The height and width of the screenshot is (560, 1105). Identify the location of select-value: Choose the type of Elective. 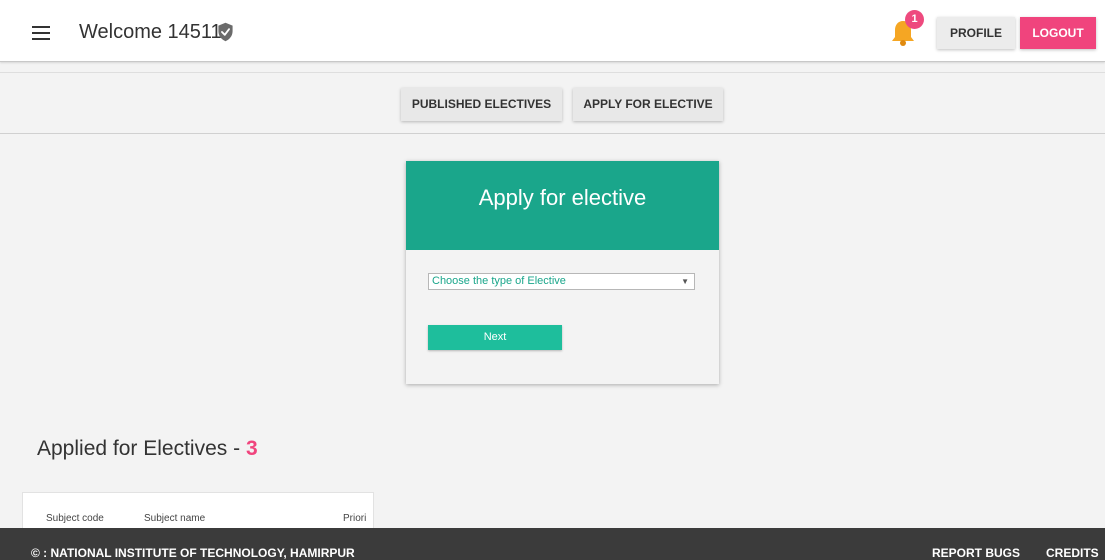
(499, 281).